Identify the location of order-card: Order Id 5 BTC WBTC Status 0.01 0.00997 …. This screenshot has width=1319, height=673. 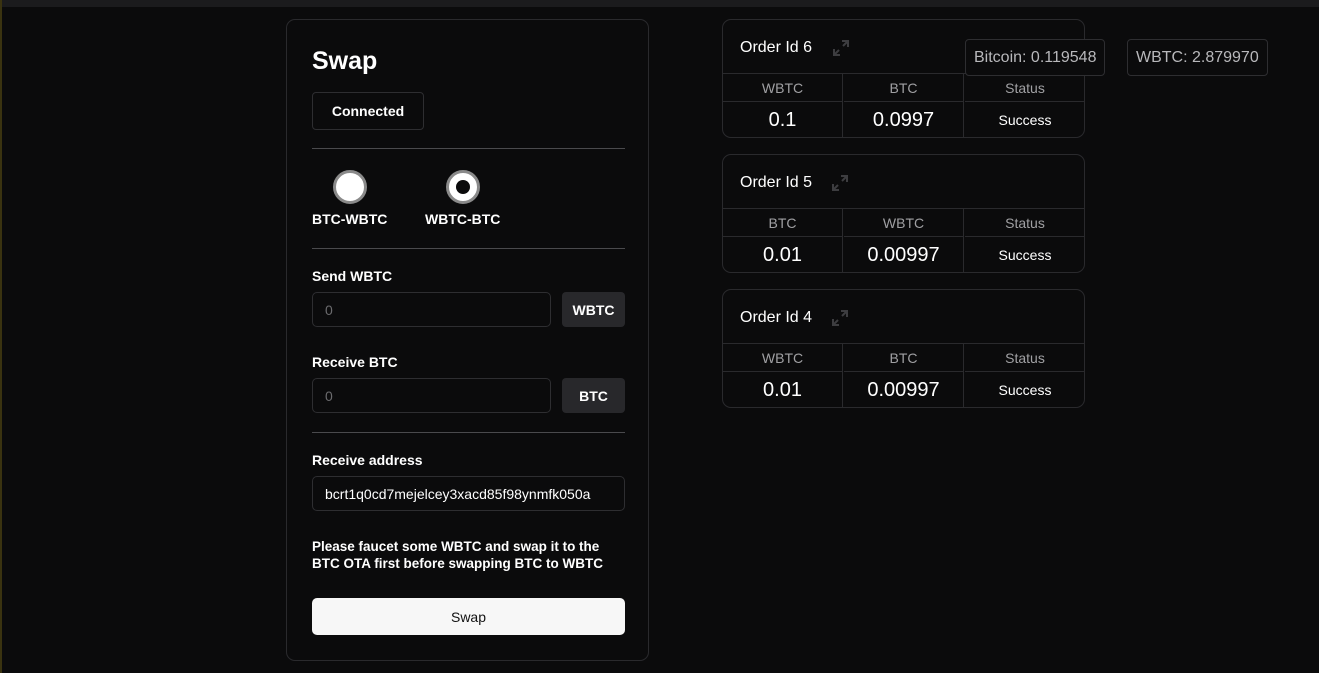
(903, 213).